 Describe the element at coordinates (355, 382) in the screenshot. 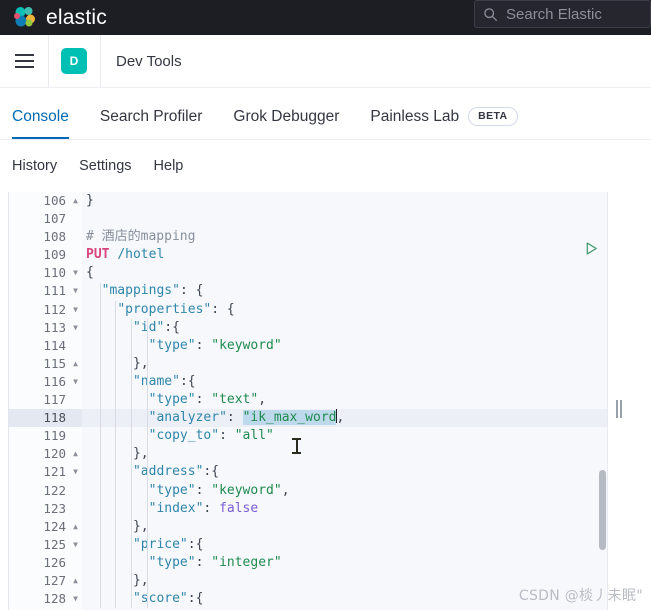

I see `editor-line: "name":{` at that location.